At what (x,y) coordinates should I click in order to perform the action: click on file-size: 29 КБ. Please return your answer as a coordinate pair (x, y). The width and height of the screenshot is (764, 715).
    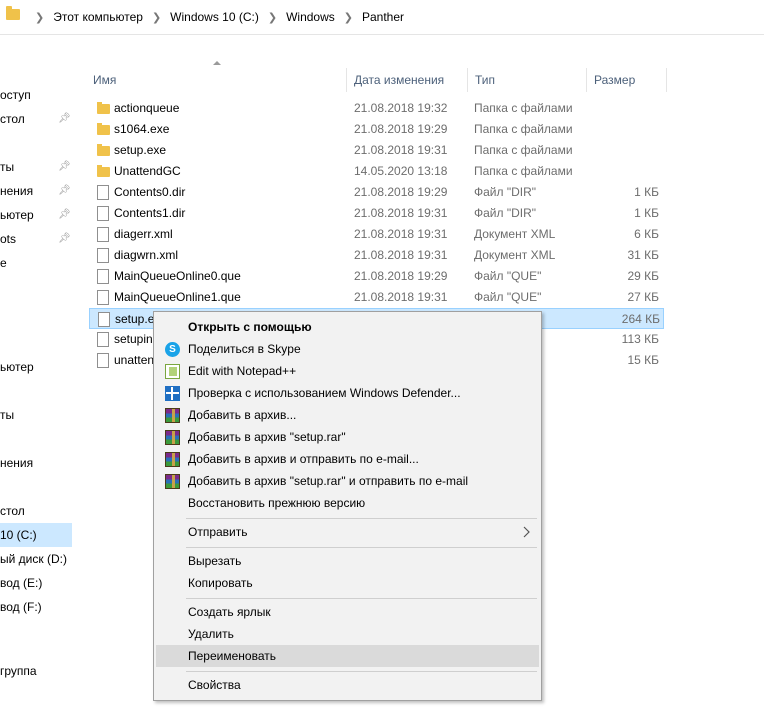
    Looking at the image, I should click on (643, 276).